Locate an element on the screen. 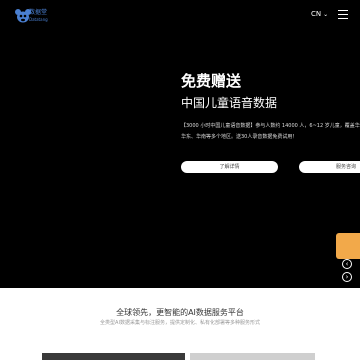  section-subtitle: 全类型AI数据采集与标注服务，提供定制化、私有化部署等多种服务形式 is located at coordinates (180, 323).